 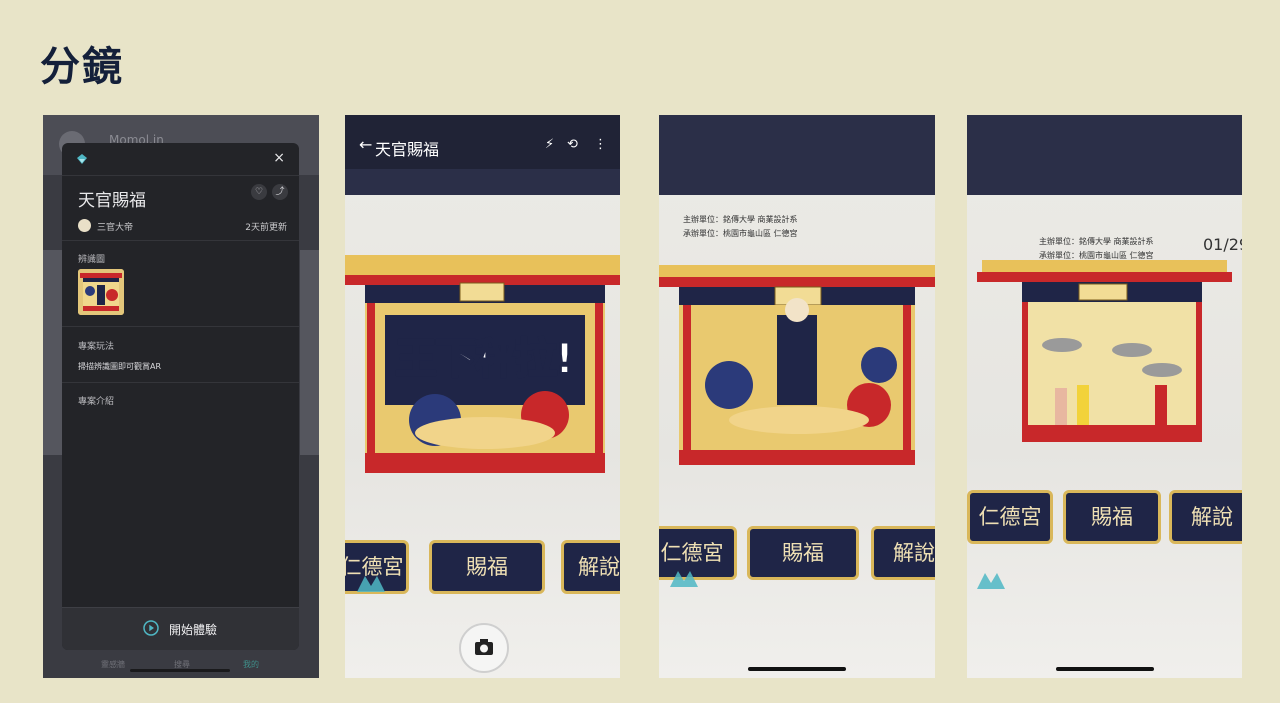 I want to click on favorite-icon: ♡, so click(x=259, y=192).